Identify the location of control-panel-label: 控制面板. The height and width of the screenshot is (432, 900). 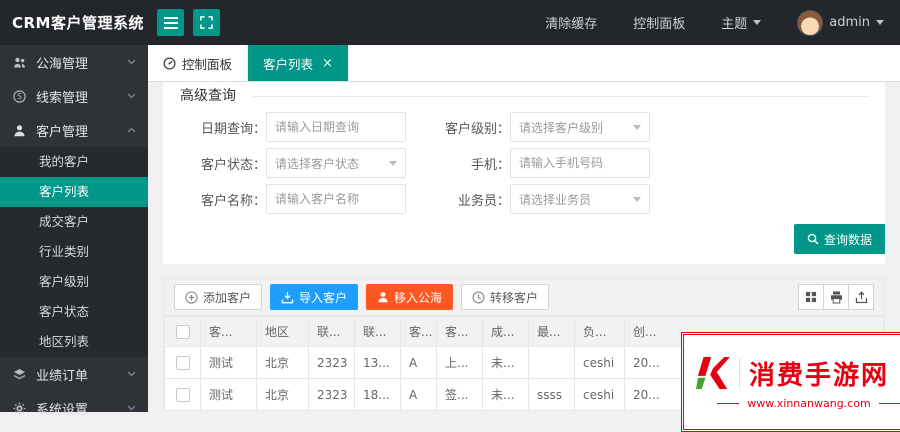
(659, 24).